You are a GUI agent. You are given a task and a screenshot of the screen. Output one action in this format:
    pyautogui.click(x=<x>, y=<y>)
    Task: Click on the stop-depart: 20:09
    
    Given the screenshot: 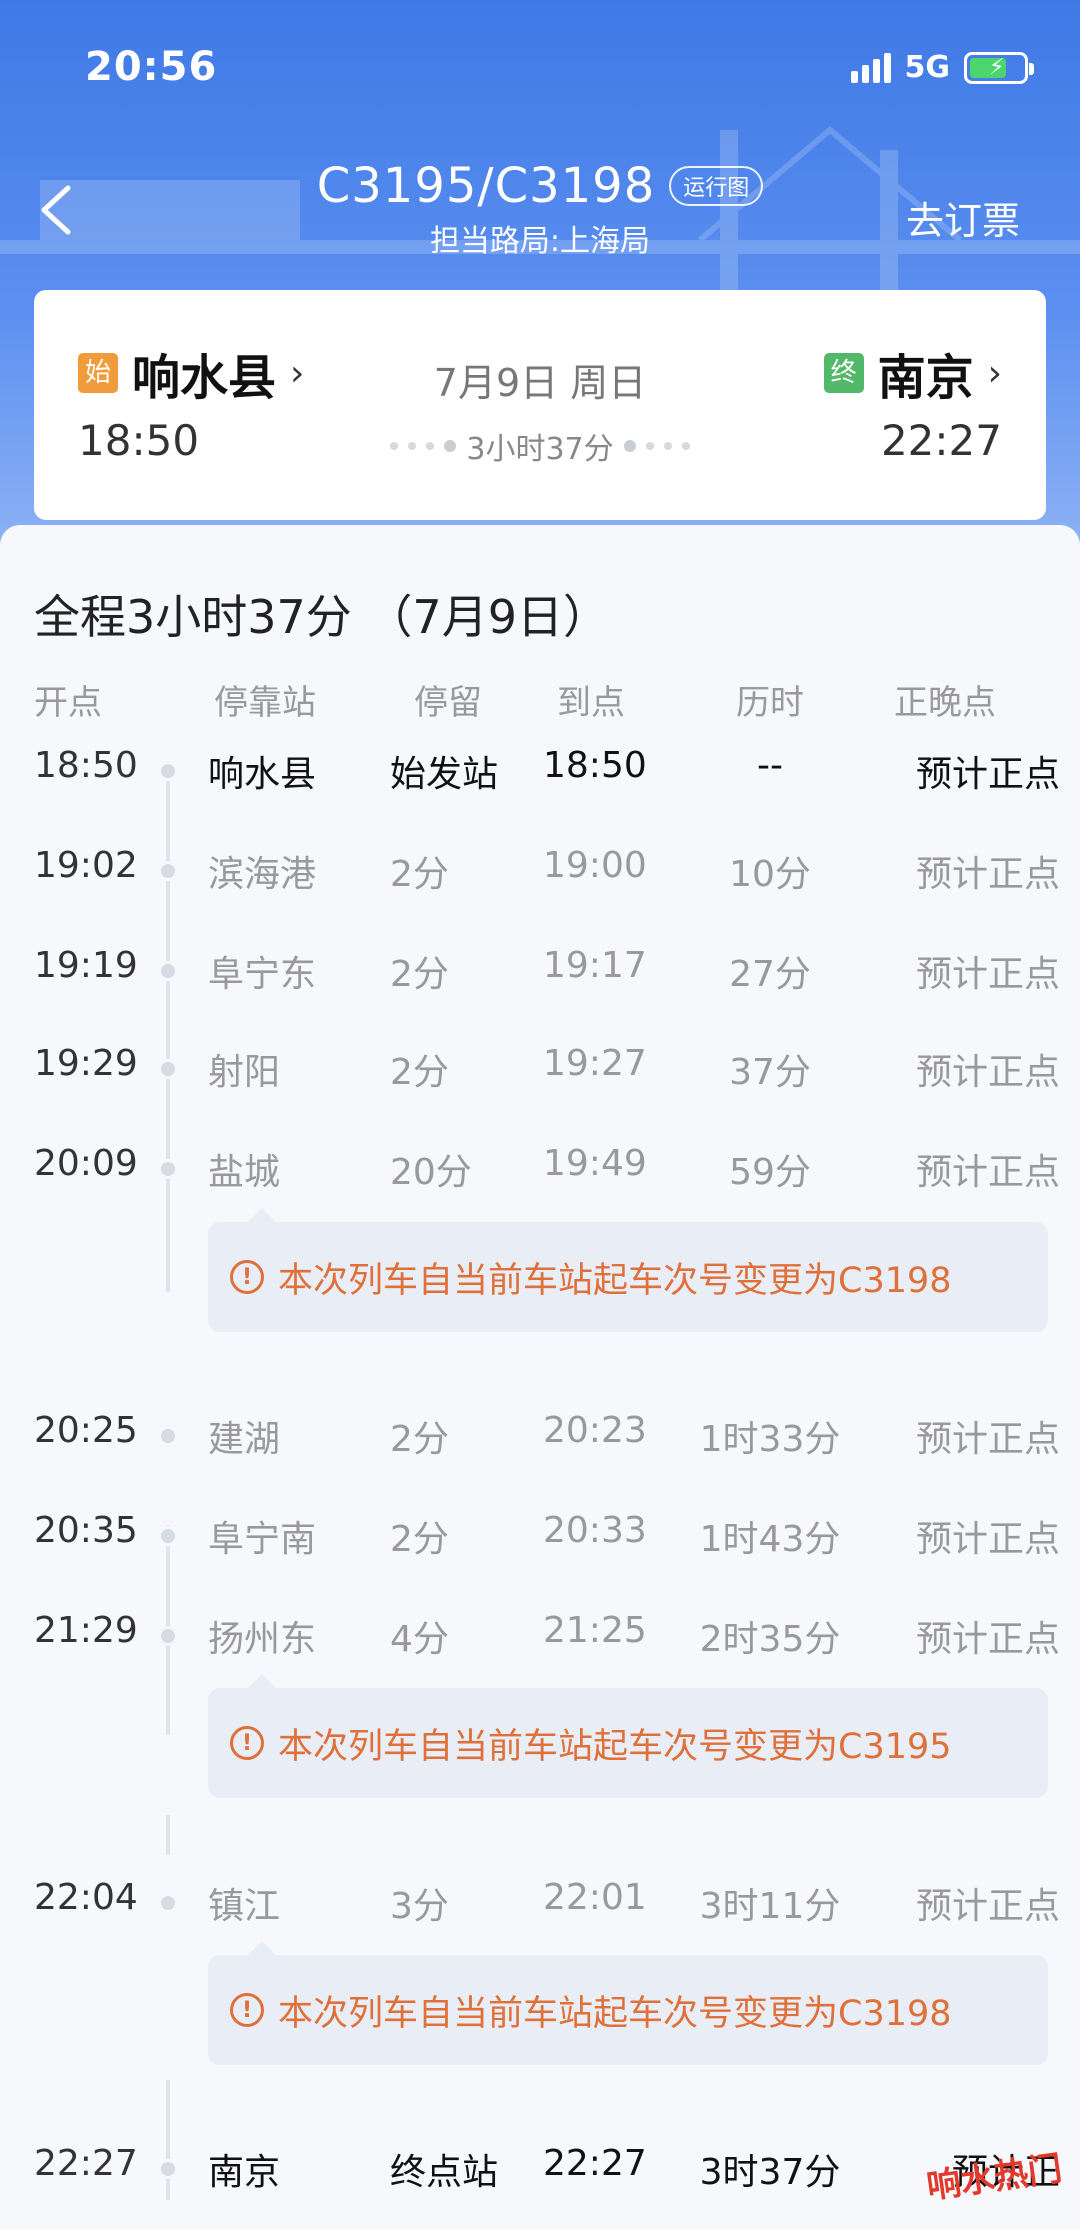 What is the action you would take?
    pyautogui.click(x=86, y=1163)
    